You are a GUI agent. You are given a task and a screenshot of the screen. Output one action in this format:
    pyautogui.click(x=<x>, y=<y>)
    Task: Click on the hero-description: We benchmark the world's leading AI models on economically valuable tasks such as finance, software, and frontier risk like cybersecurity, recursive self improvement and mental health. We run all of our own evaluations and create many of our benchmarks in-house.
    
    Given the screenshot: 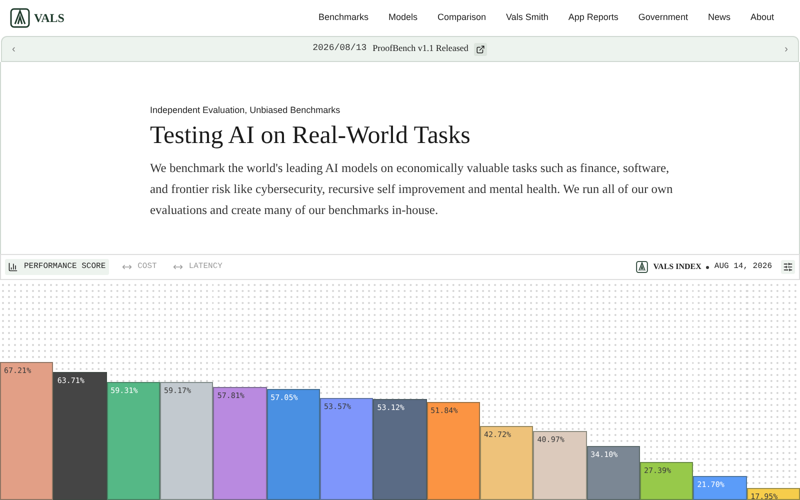 What is the action you would take?
    pyautogui.click(x=412, y=189)
    